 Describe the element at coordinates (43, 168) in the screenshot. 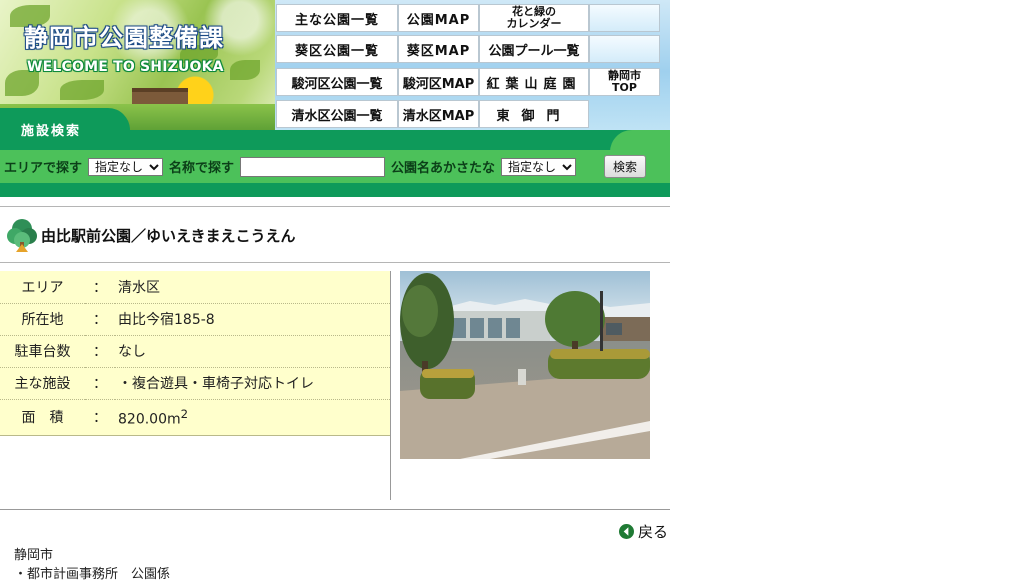

I see `area-label: エリアで探す` at that location.